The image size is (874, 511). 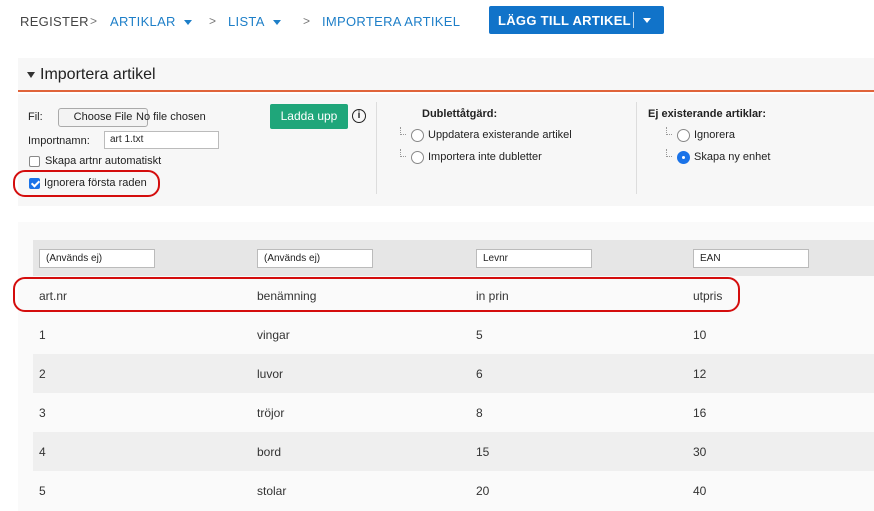 I want to click on upload-button: Ladda upp, so click(x=309, y=116).